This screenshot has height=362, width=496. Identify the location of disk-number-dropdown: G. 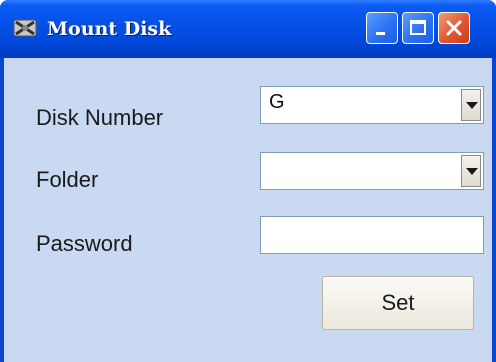
(372, 105).